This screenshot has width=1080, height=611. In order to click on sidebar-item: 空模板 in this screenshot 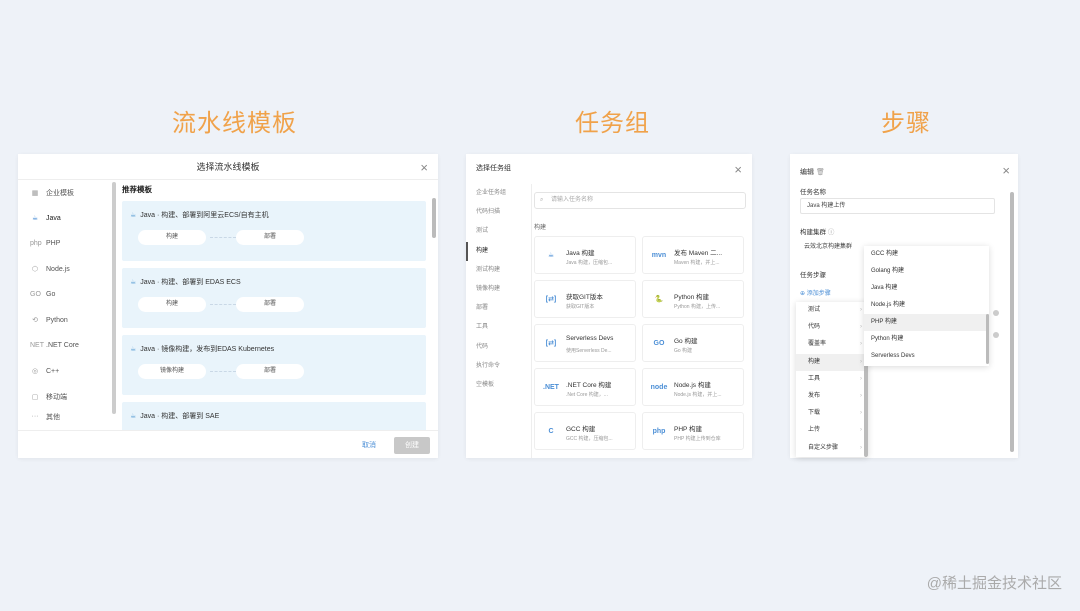, I will do `click(498, 385)`.